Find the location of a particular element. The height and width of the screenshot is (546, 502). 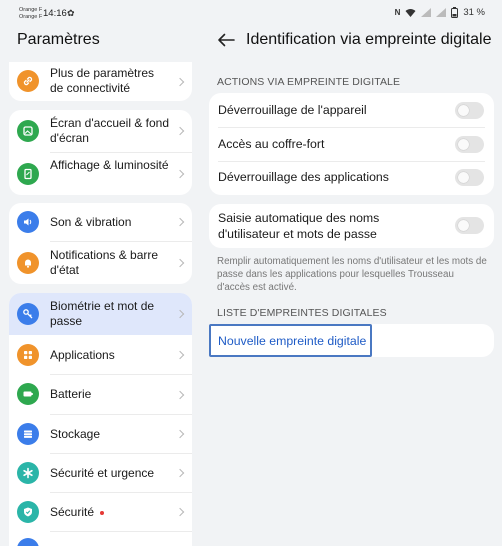

toggle-row-app-unlock: Déverrouillage des applications is located at coordinates (351, 178).